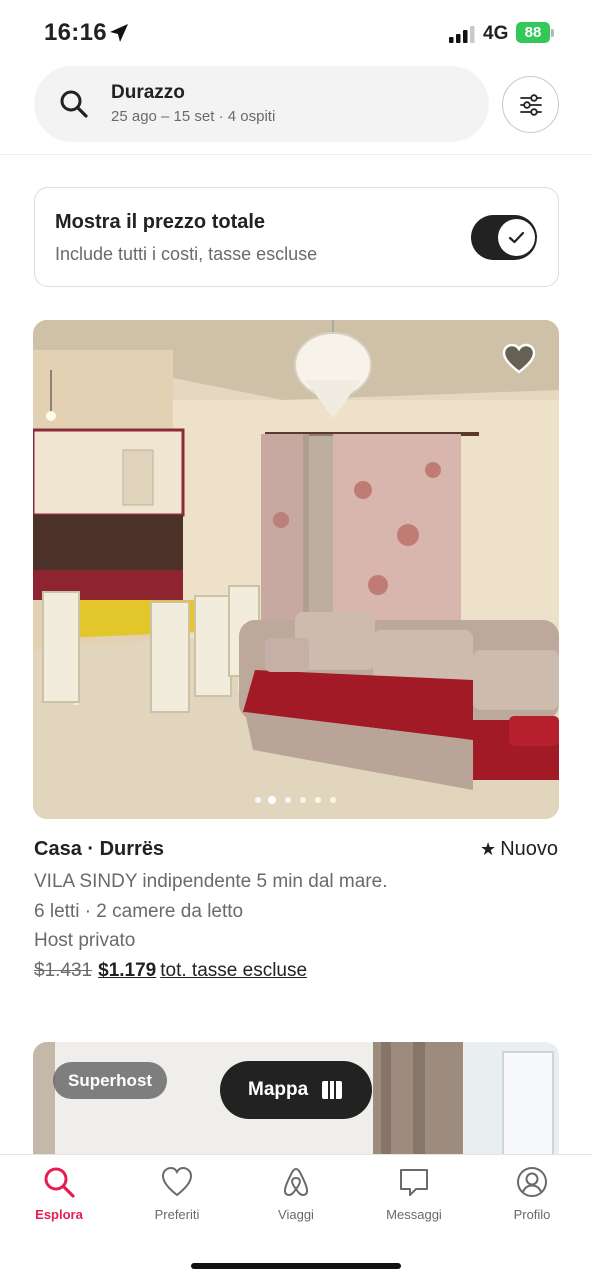  I want to click on tab-esplora: Esplora, so click(59, 1198).